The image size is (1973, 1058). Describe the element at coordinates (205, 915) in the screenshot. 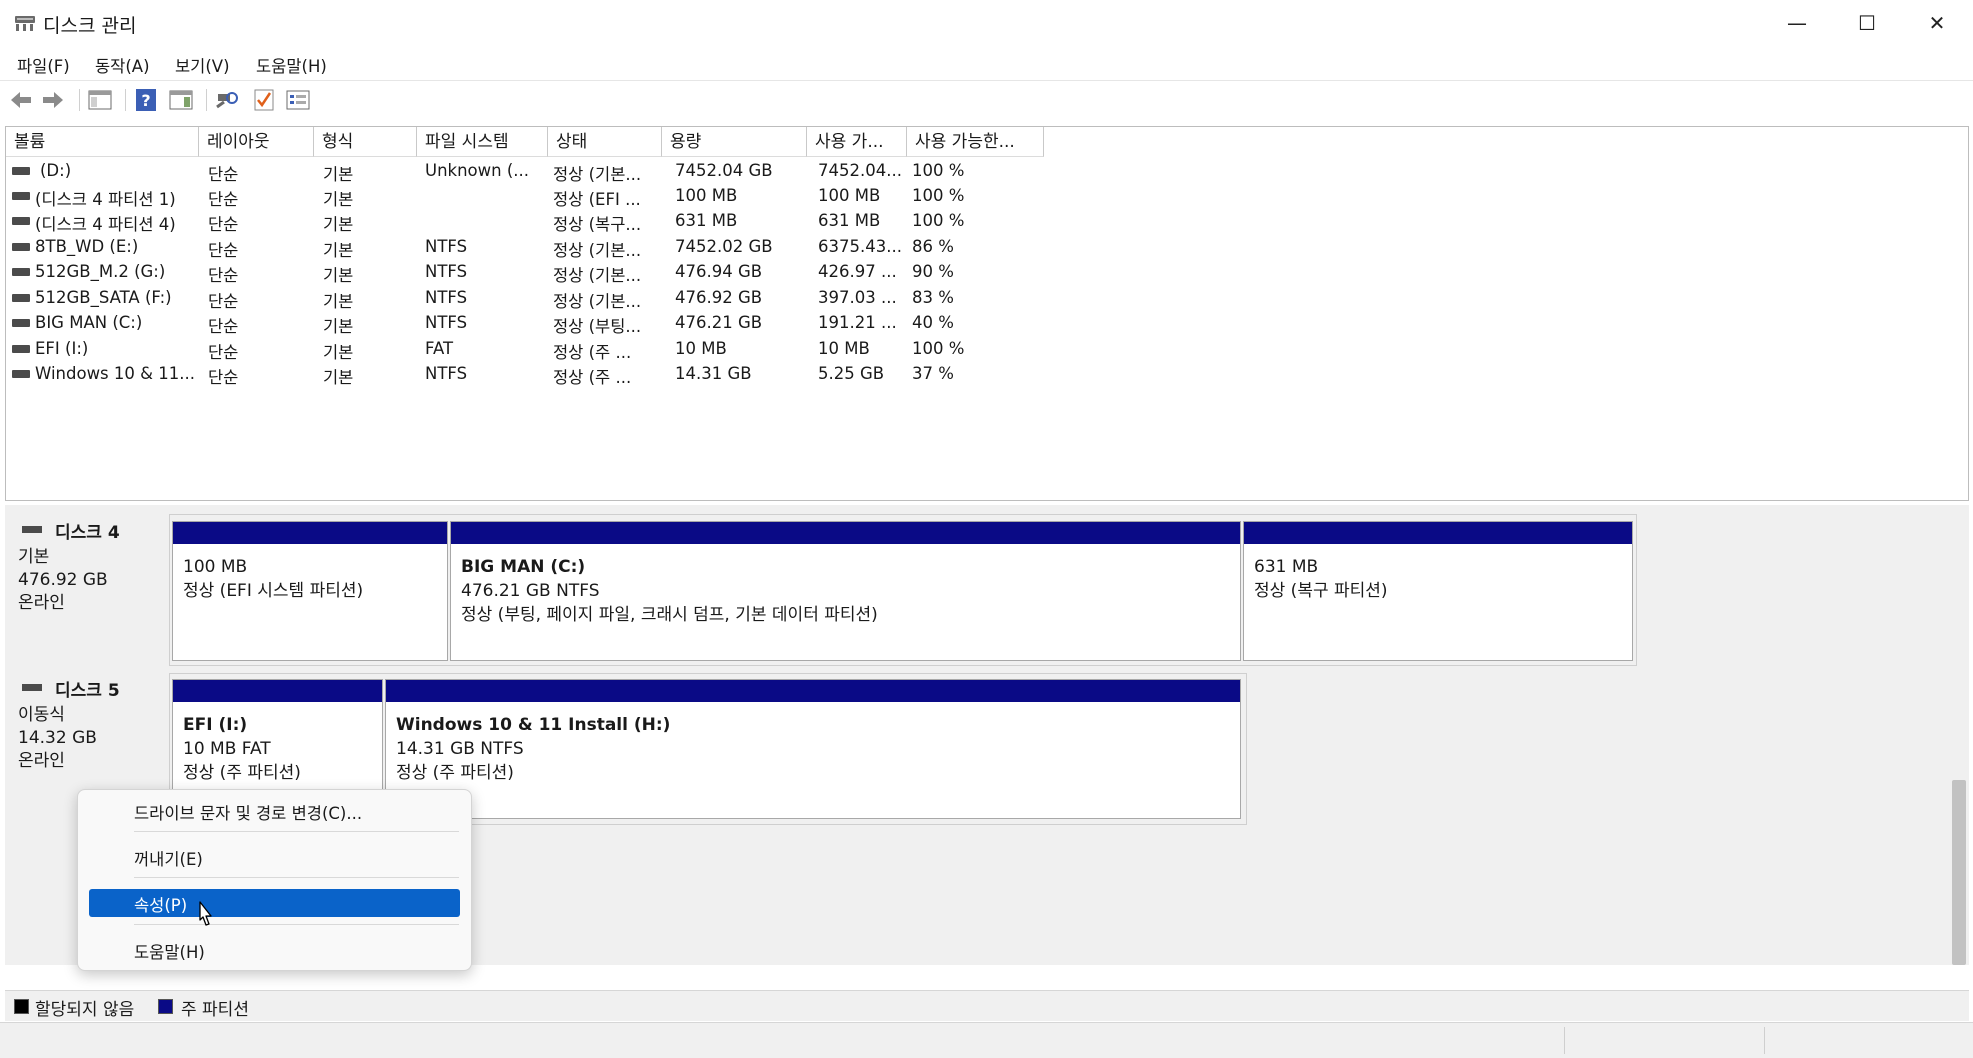

I see `mouse-cursor-icon` at that location.